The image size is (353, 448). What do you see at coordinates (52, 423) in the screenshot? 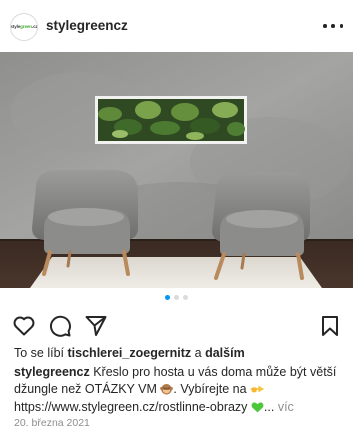
I see `post-date: 20. března 2021` at bounding box center [52, 423].